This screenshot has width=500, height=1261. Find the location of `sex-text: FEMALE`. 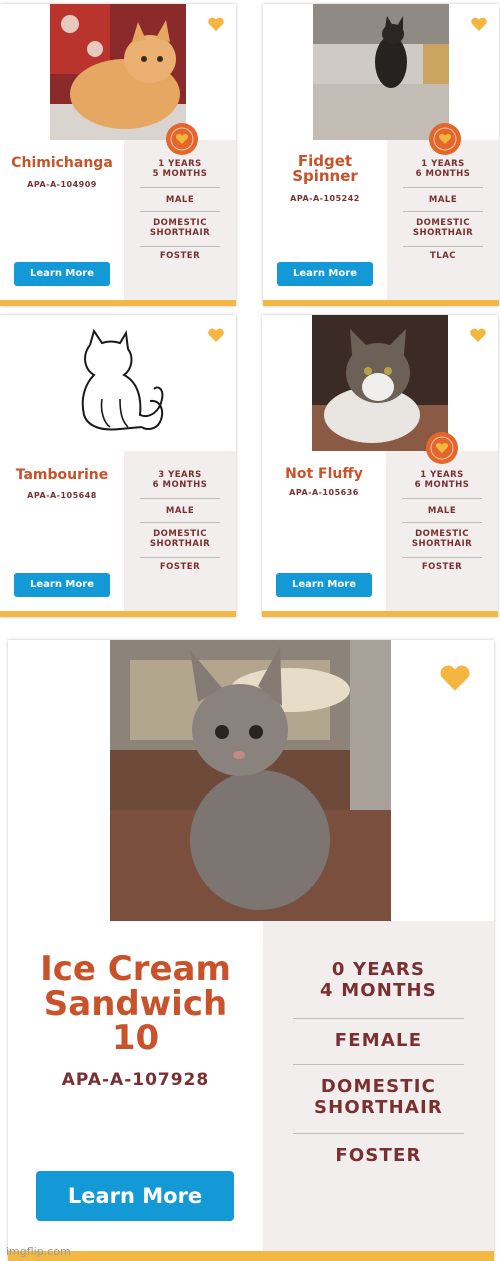

sex-text: FEMALE is located at coordinates (378, 1040).